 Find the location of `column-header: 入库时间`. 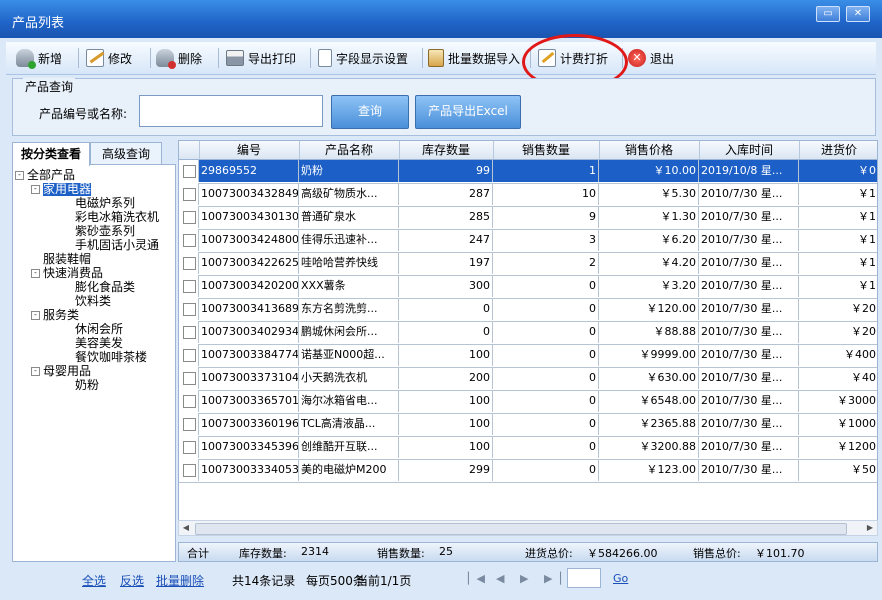

column-header: 入库时间 is located at coordinates (749, 150).